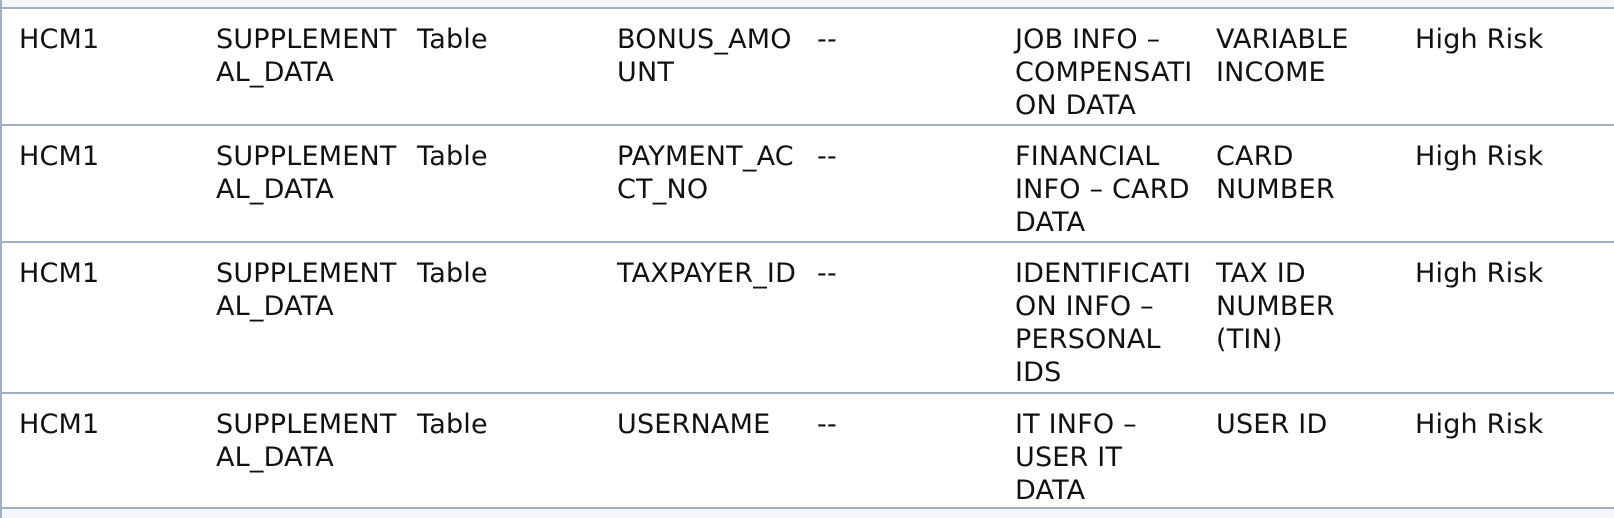 The height and width of the screenshot is (518, 1614). I want to click on subcategory-cell: VARIABLE INCOME, so click(1282, 56).